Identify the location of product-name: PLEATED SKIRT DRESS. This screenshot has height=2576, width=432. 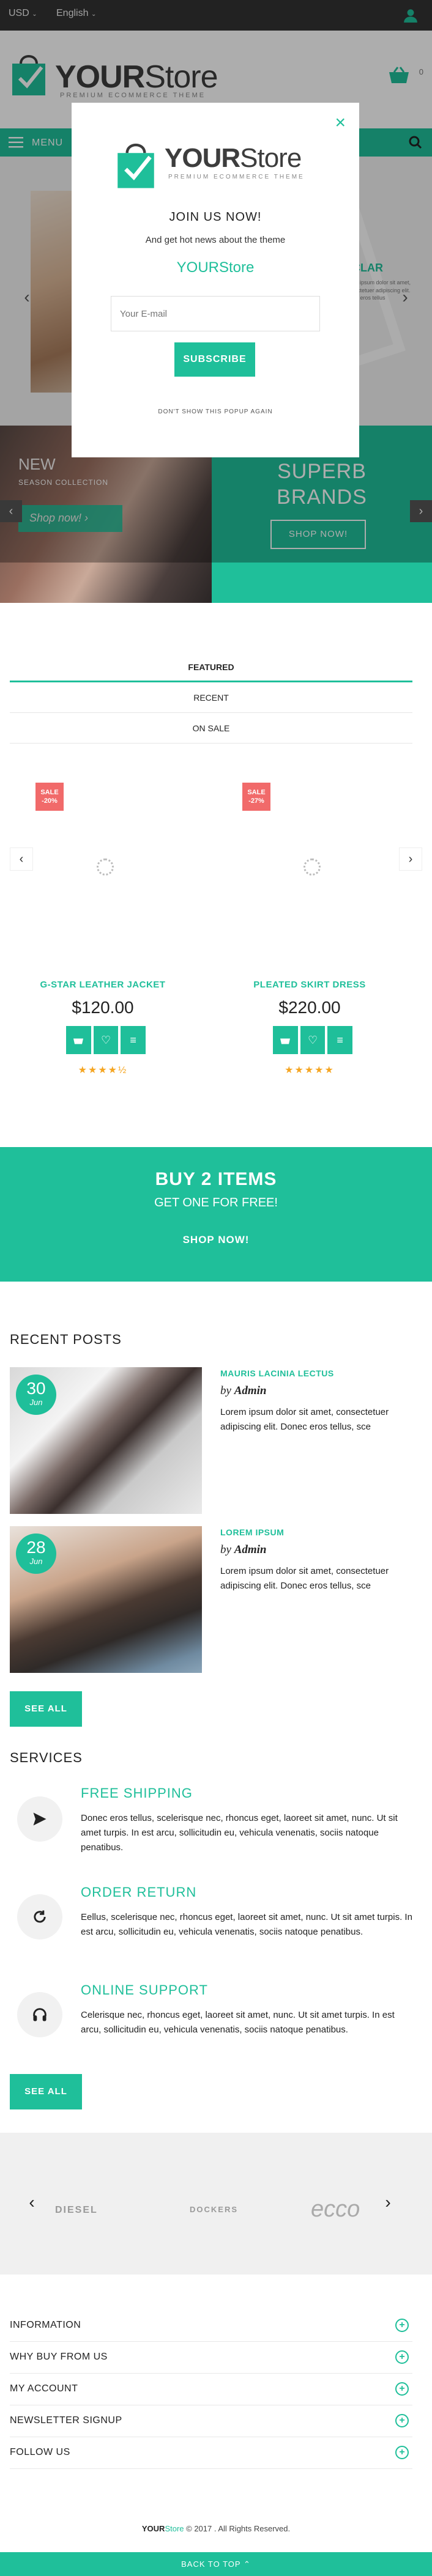
(310, 985).